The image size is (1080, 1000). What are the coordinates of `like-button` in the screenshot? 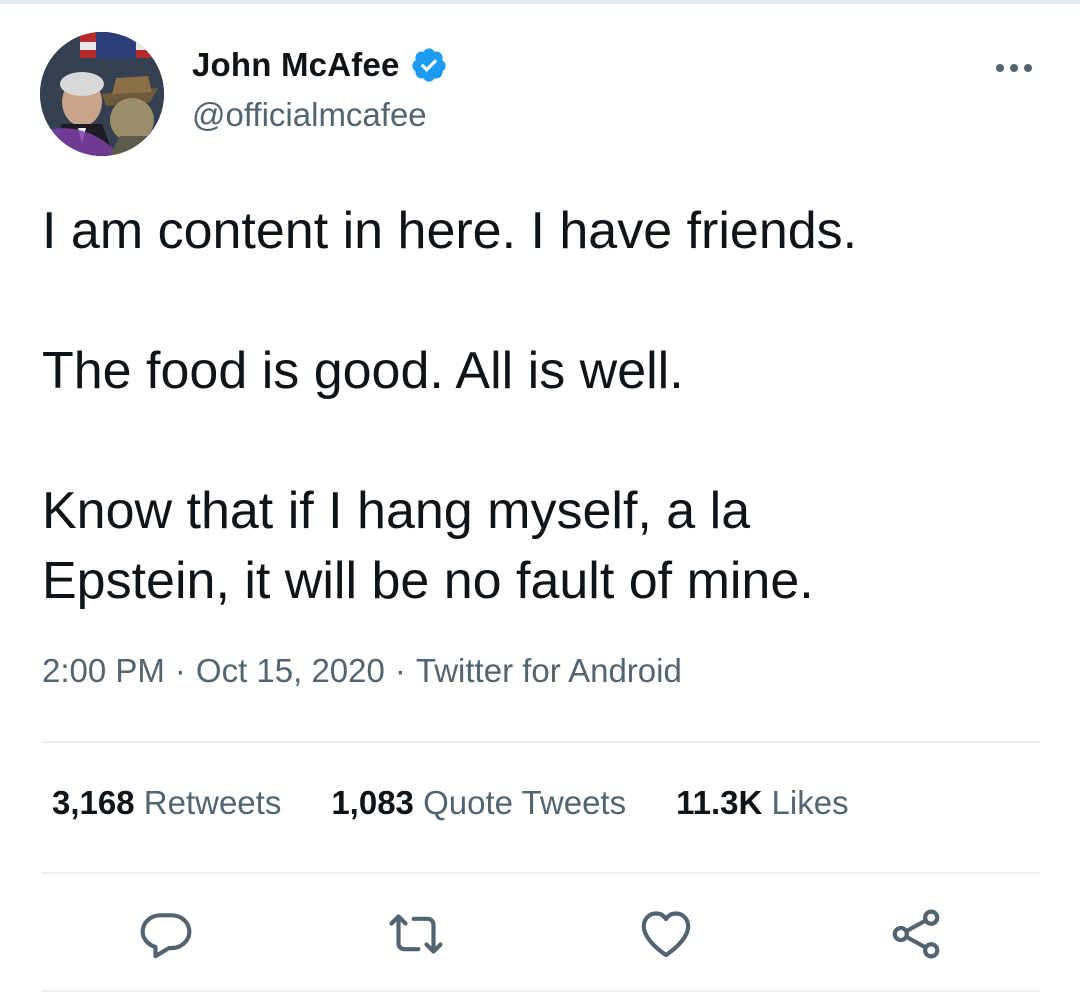 It's located at (666, 934).